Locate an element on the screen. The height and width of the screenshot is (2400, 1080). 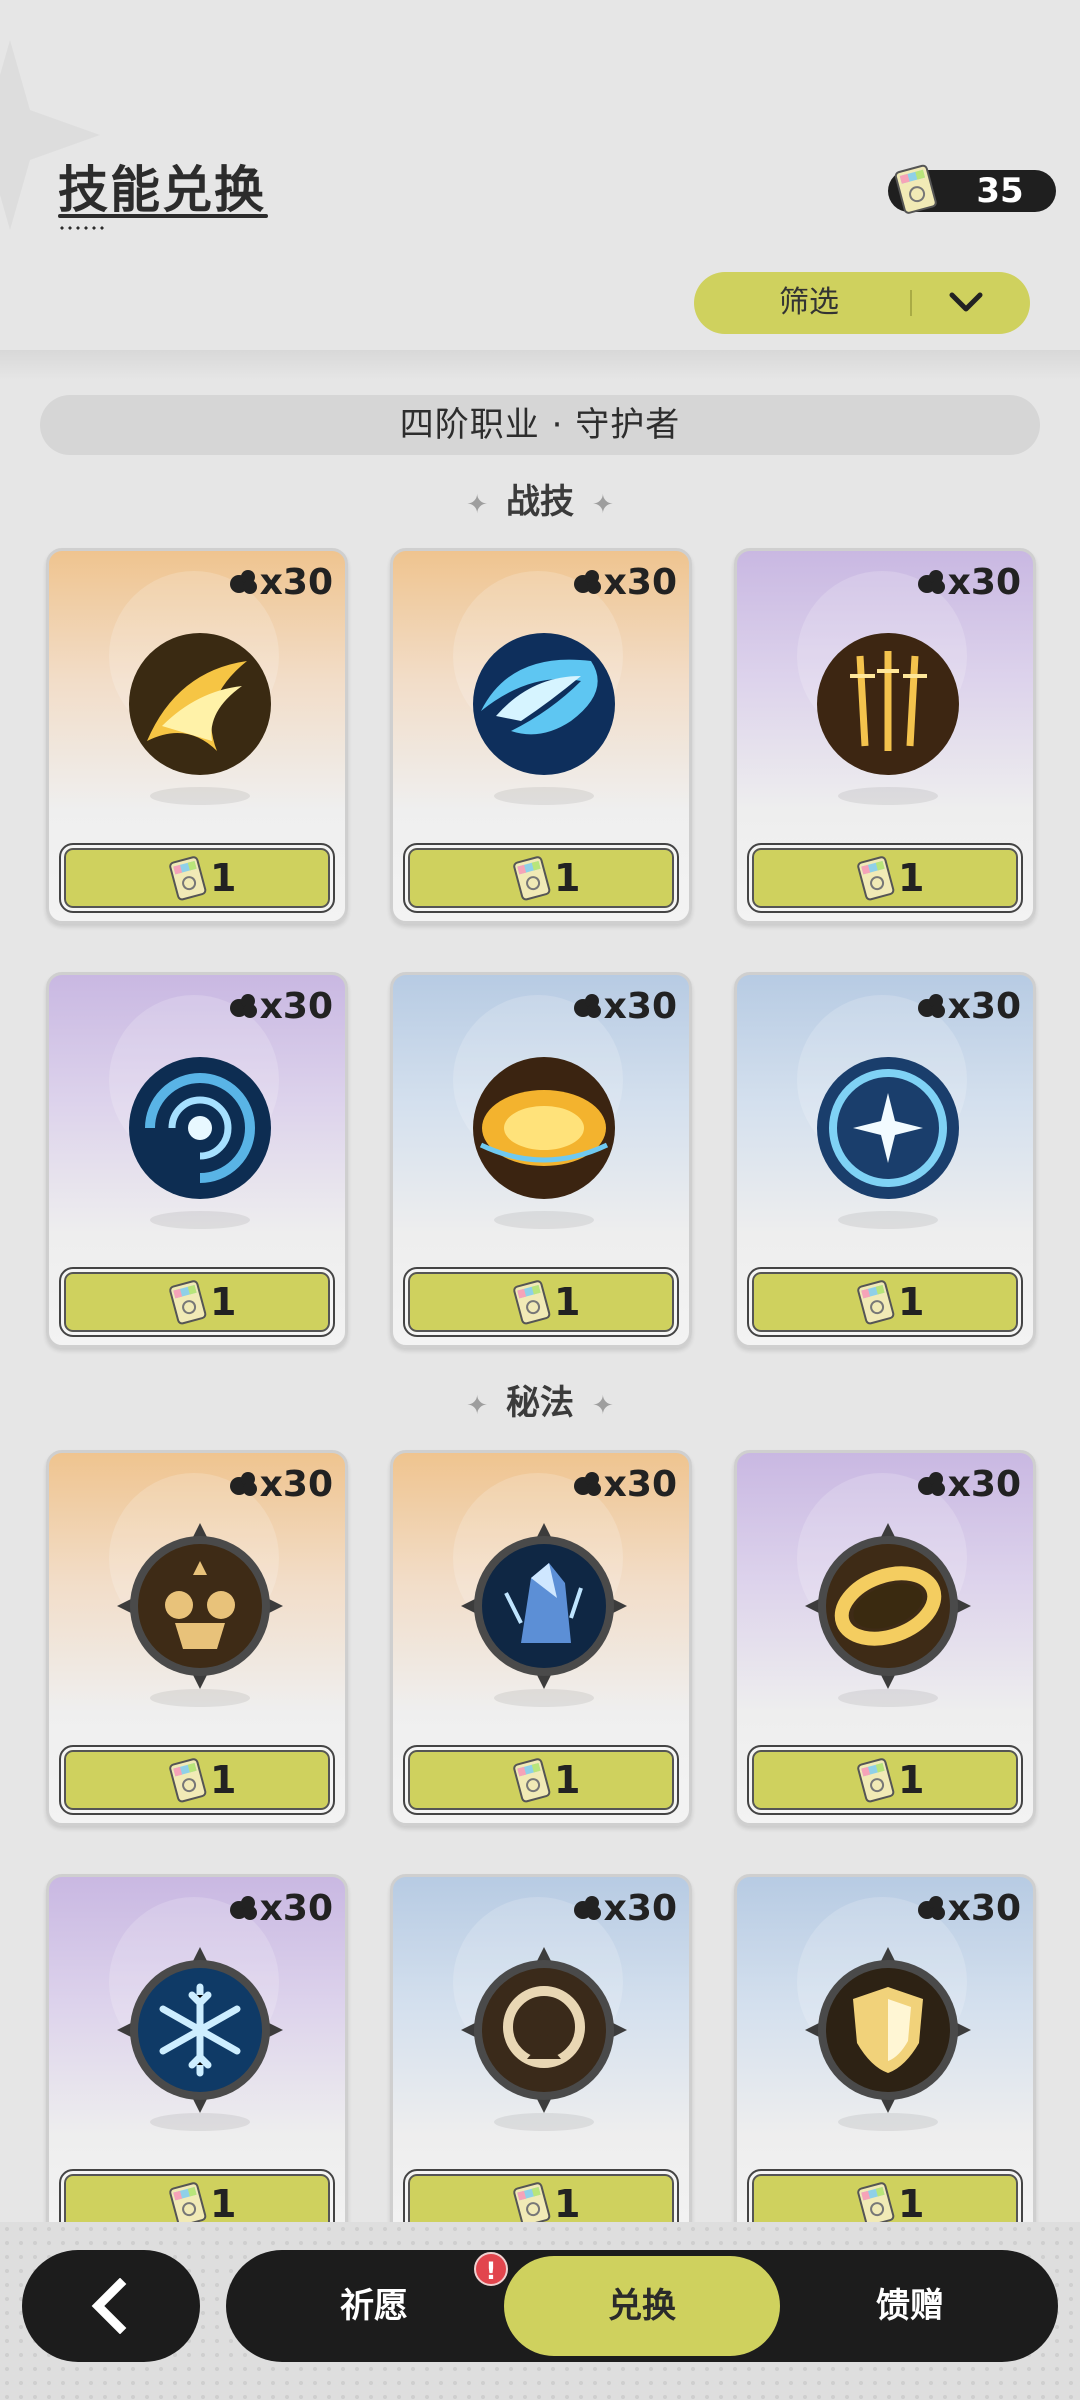
section-title-combat: ✦ 战技 ✦ is located at coordinates (540, 502).